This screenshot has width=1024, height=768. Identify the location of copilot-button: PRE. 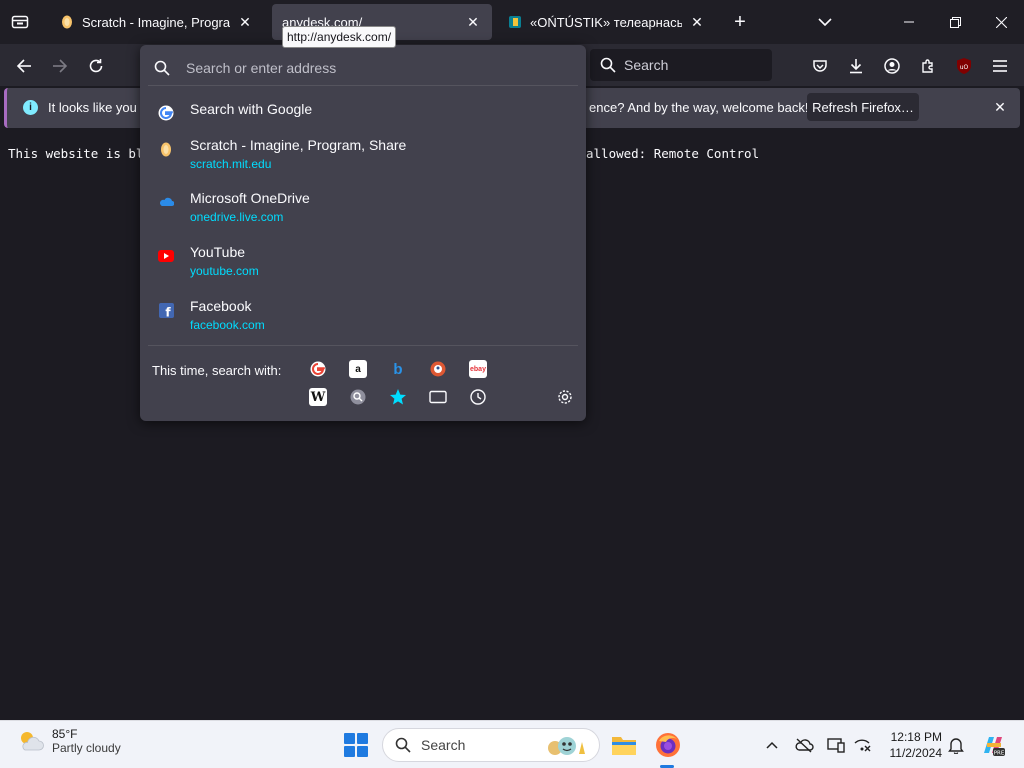
(993, 745).